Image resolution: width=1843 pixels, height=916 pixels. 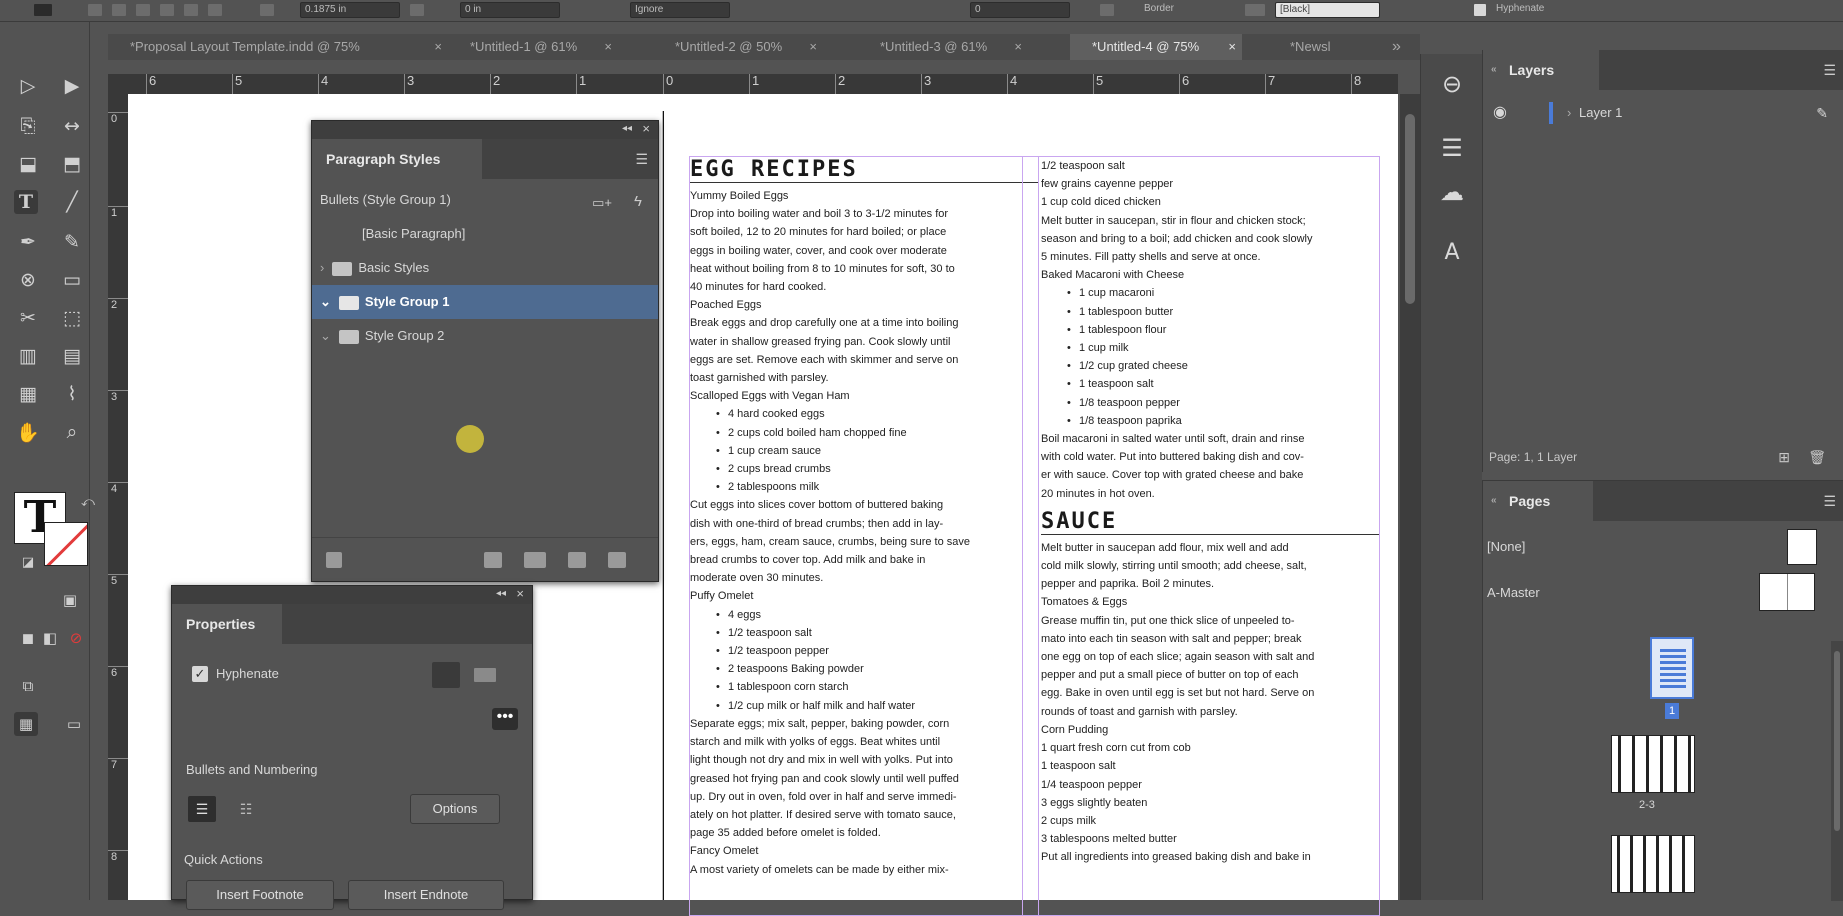 I want to click on normal-view-icon: ▦, so click(x=26, y=724).